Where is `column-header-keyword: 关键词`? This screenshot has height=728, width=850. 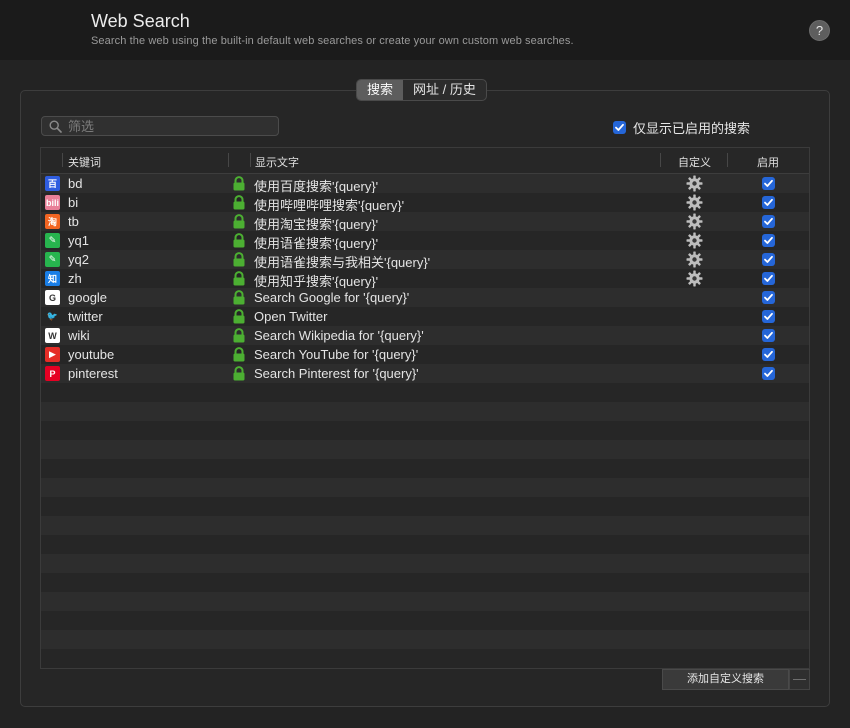 column-header-keyword: 关键词 is located at coordinates (84, 162).